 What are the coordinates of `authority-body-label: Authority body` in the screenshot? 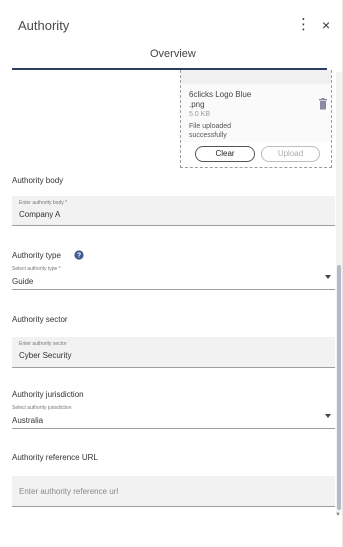 It's located at (38, 180).